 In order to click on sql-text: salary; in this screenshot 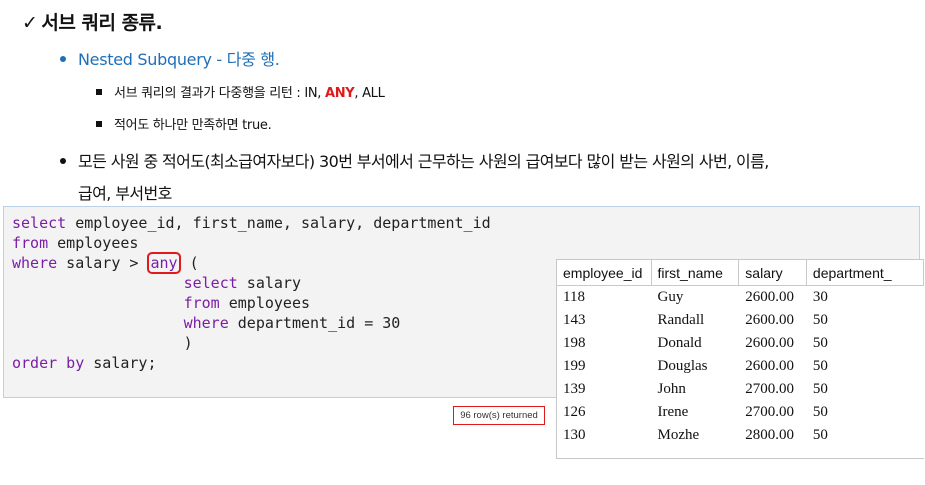, I will do `click(120, 363)`.